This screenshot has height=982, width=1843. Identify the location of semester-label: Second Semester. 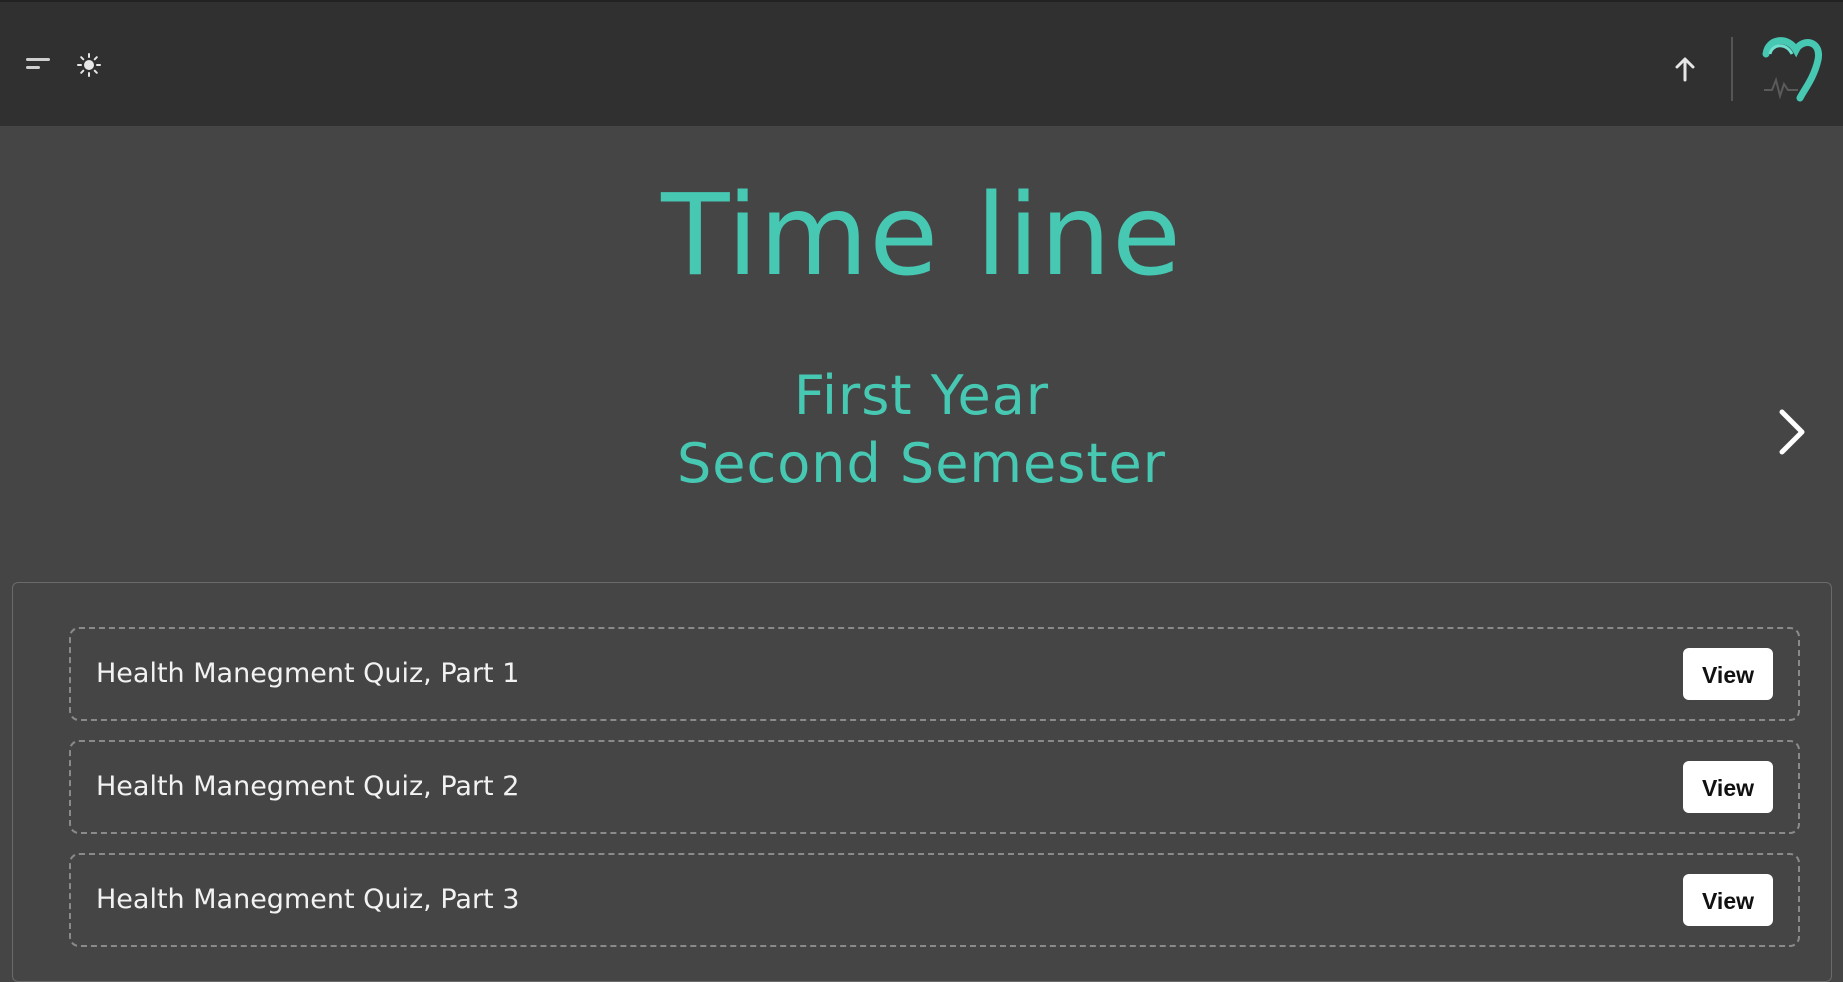
(921, 463).